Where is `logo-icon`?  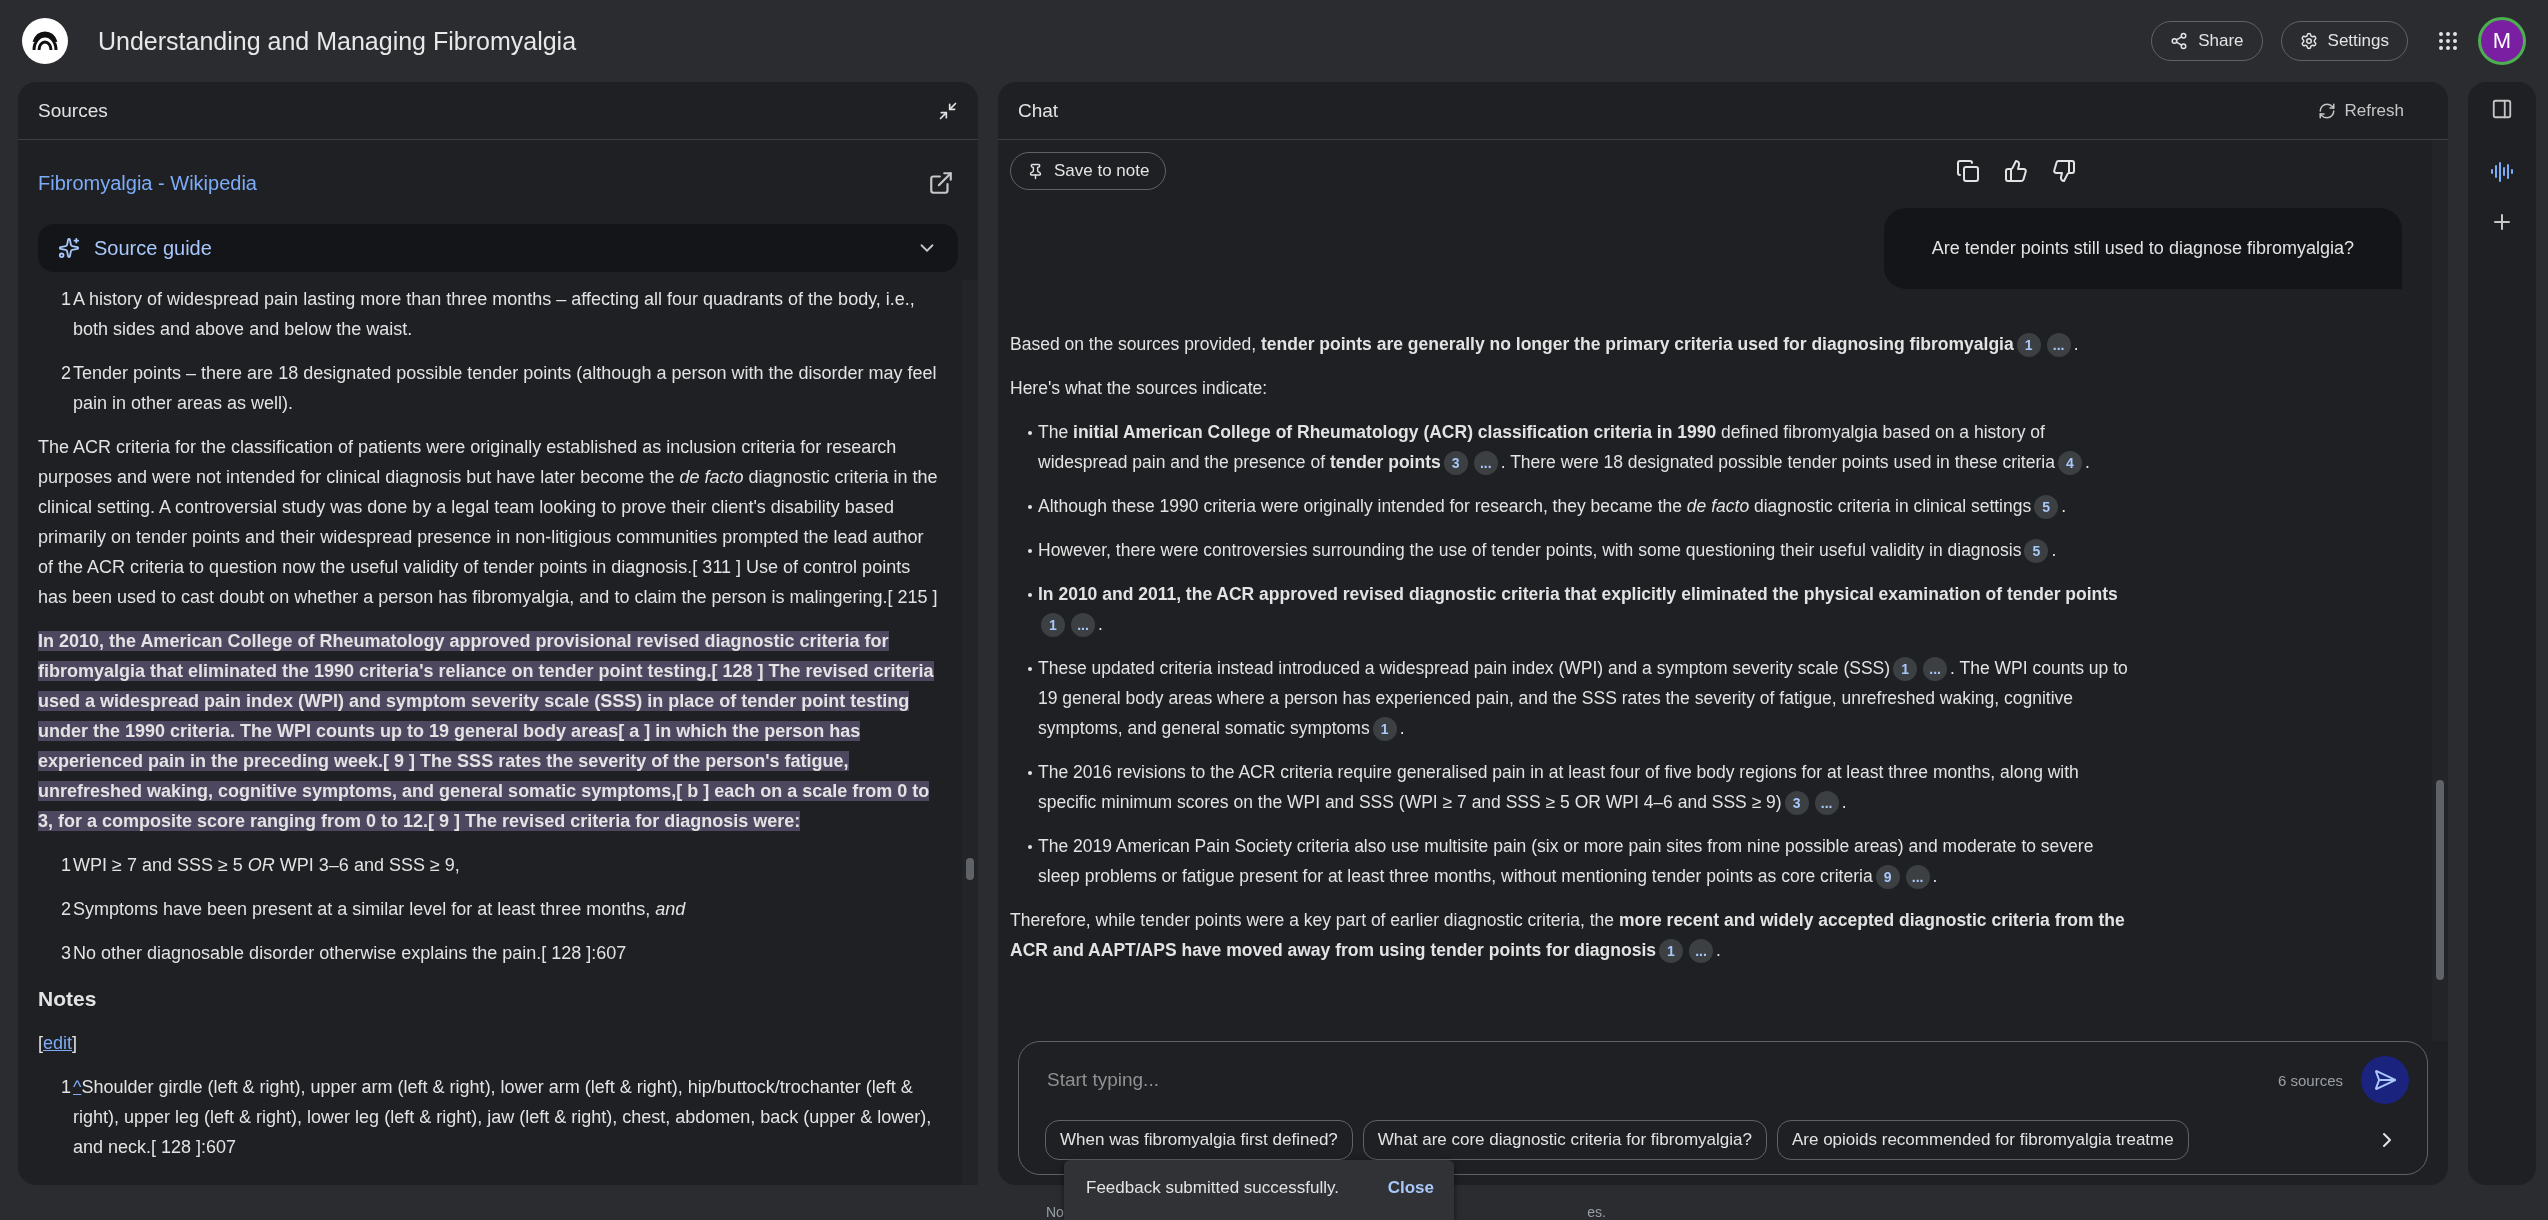 logo-icon is located at coordinates (45, 41).